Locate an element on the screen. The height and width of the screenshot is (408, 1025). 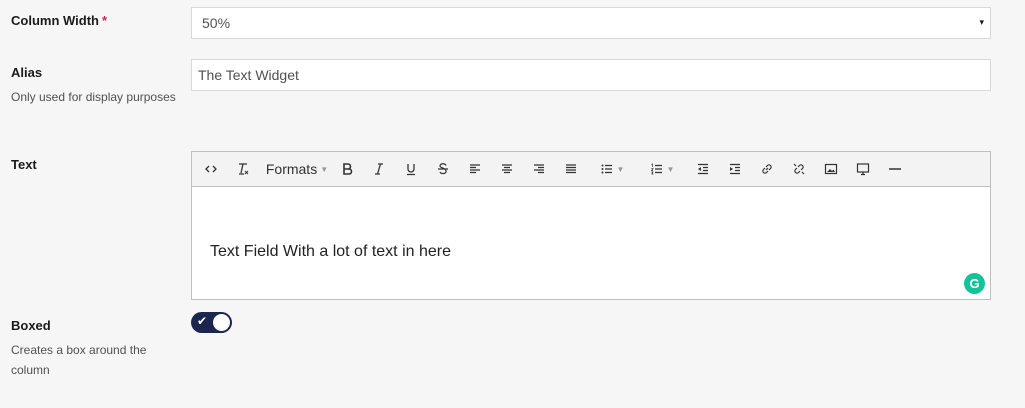
horizontal-rule-icon is located at coordinates (895, 169).